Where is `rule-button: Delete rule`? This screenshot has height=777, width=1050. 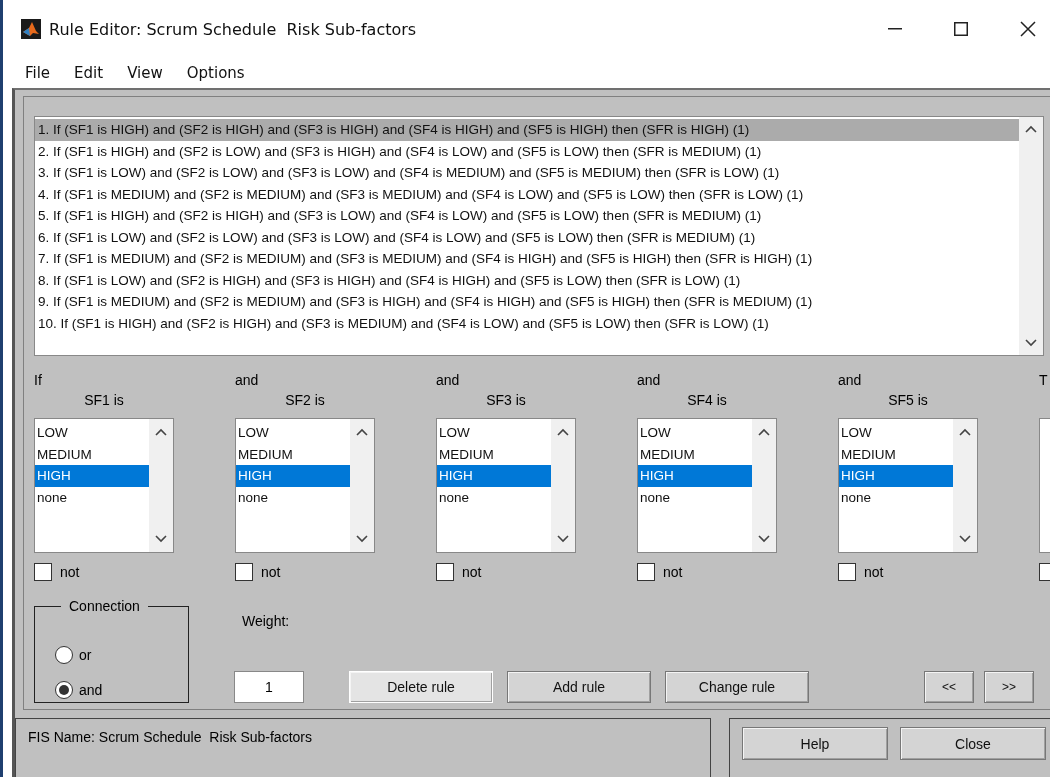 rule-button: Delete rule is located at coordinates (421, 687).